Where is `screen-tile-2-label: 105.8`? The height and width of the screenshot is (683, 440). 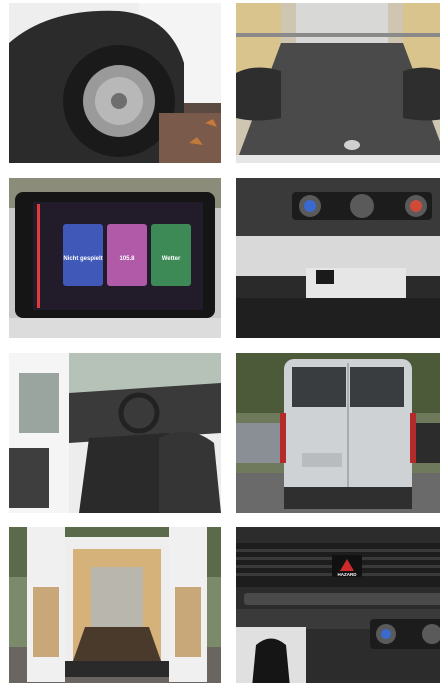
screen-tile-2-label: 105.8 is located at coordinates (127, 259).